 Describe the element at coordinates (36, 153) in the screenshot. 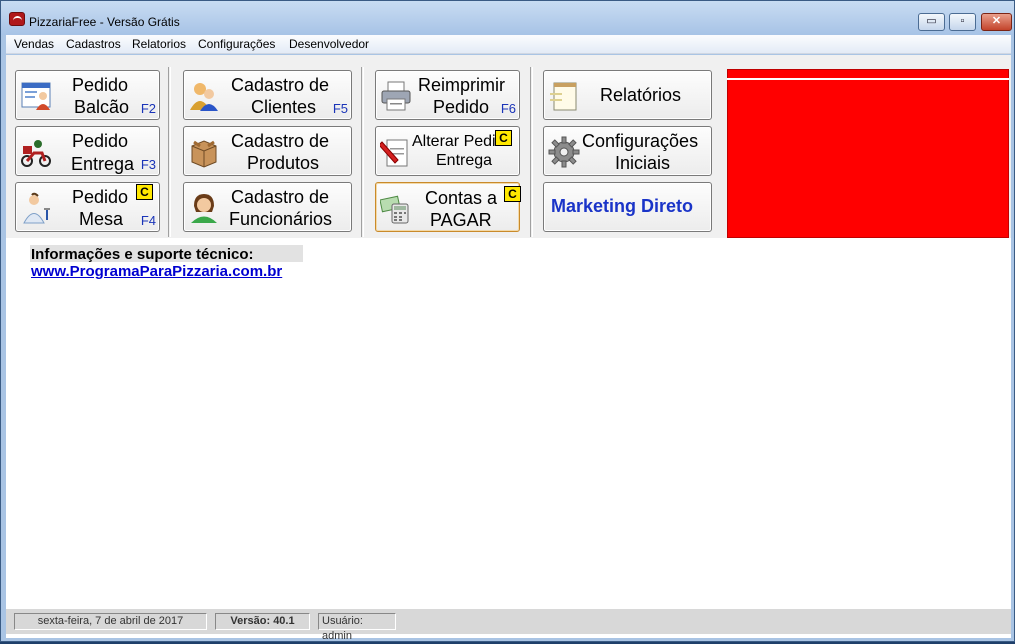

I see `delivery-motorcycle-icon` at that location.